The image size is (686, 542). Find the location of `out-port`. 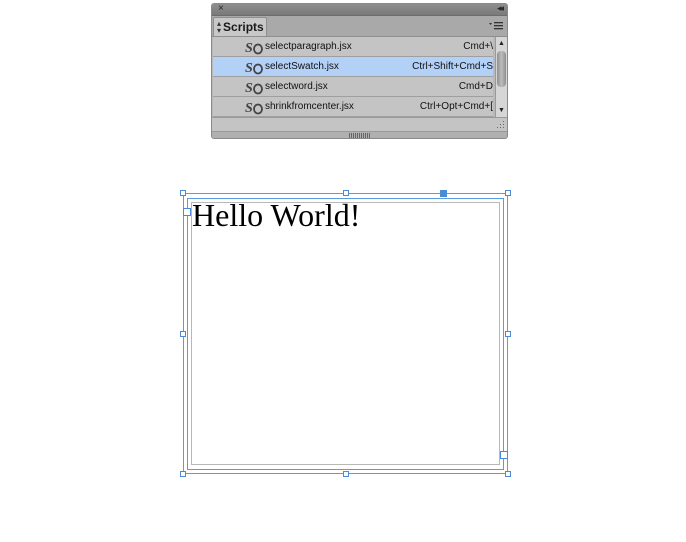

out-port is located at coordinates (504, 455).